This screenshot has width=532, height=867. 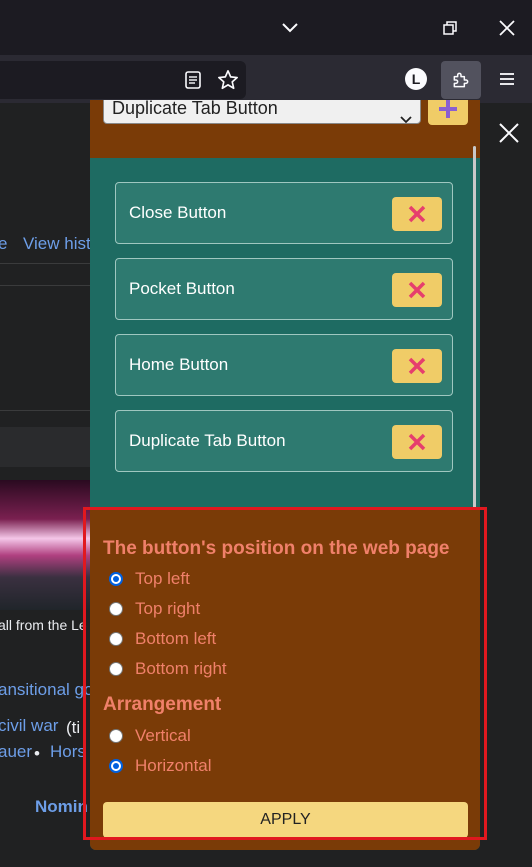 I want to click on radio-label: Horizontal, so click(x=173, y=765).